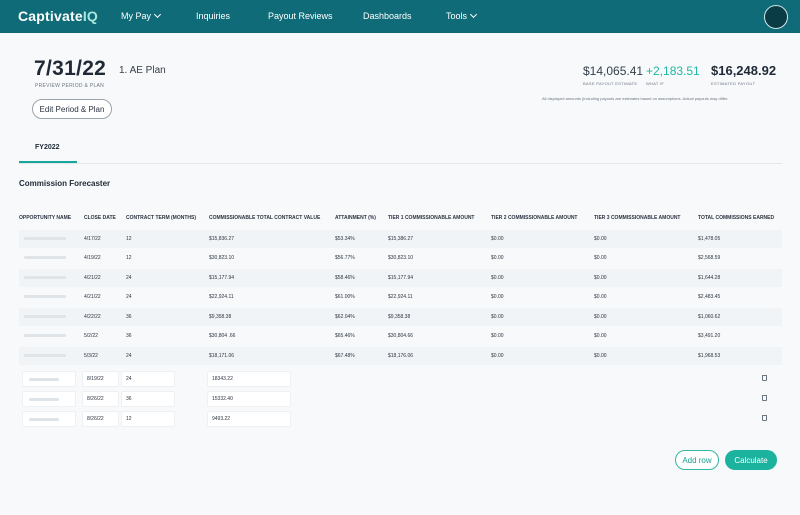  I want to click on editable-row: 8/26/22 12 9493.22, so click(400, 419).